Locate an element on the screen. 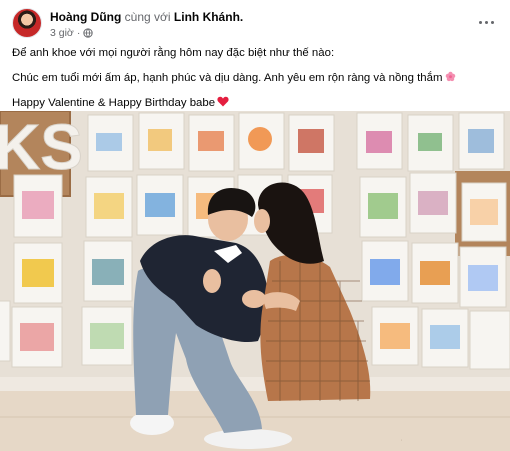 The height and width of the screenshot is (451, 510). globe-icon is located at coordinates (88, 33).